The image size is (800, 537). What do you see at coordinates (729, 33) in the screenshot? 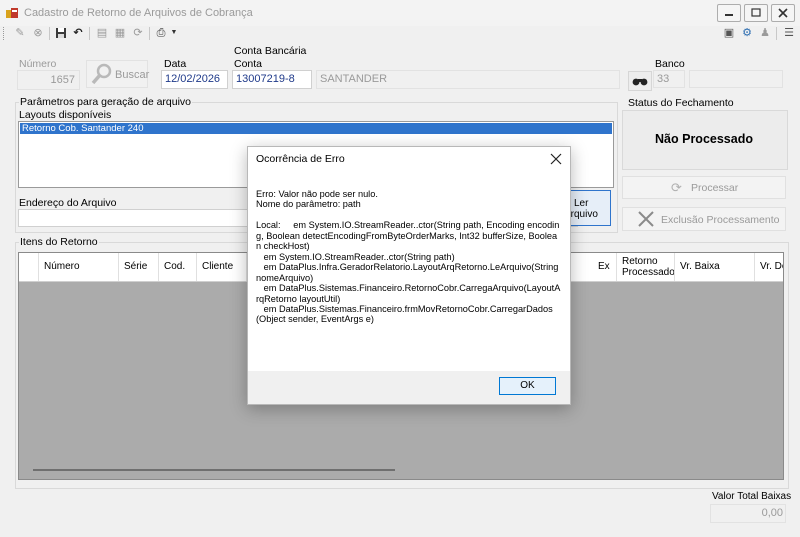
I see `calculator-icon: ▣` at bounding box center [729, 33].